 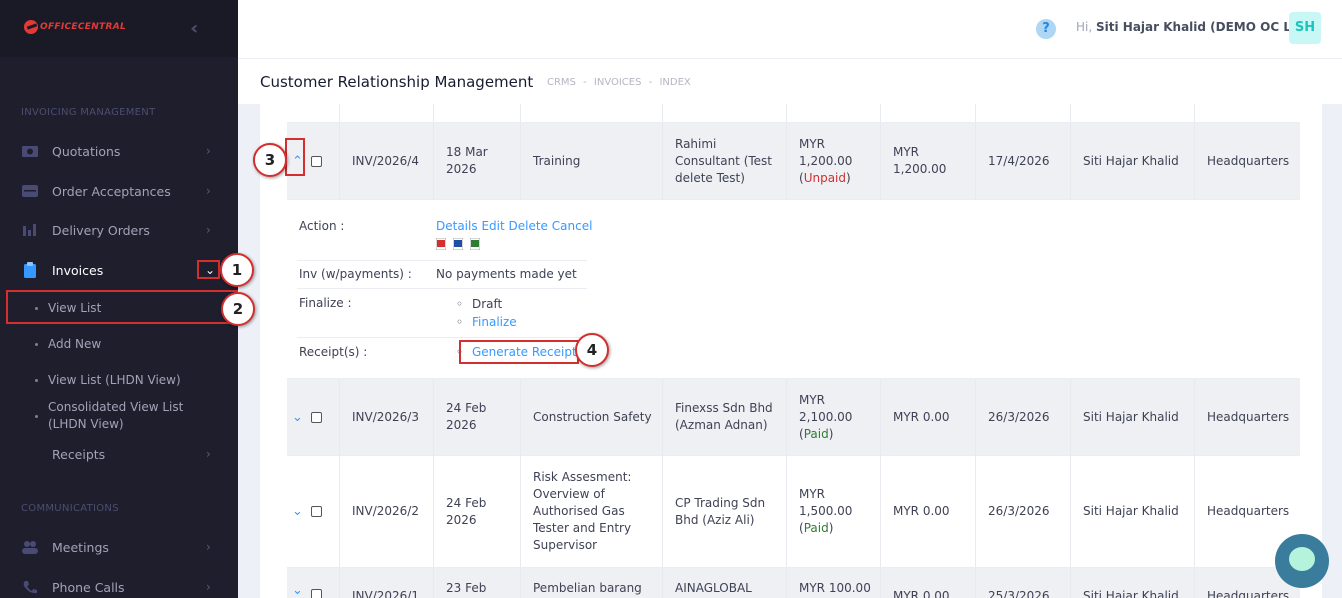 What do you see at coordinates (457, 243) in the screenshot?
I see `word-icon` at bounding box center [457, 243].